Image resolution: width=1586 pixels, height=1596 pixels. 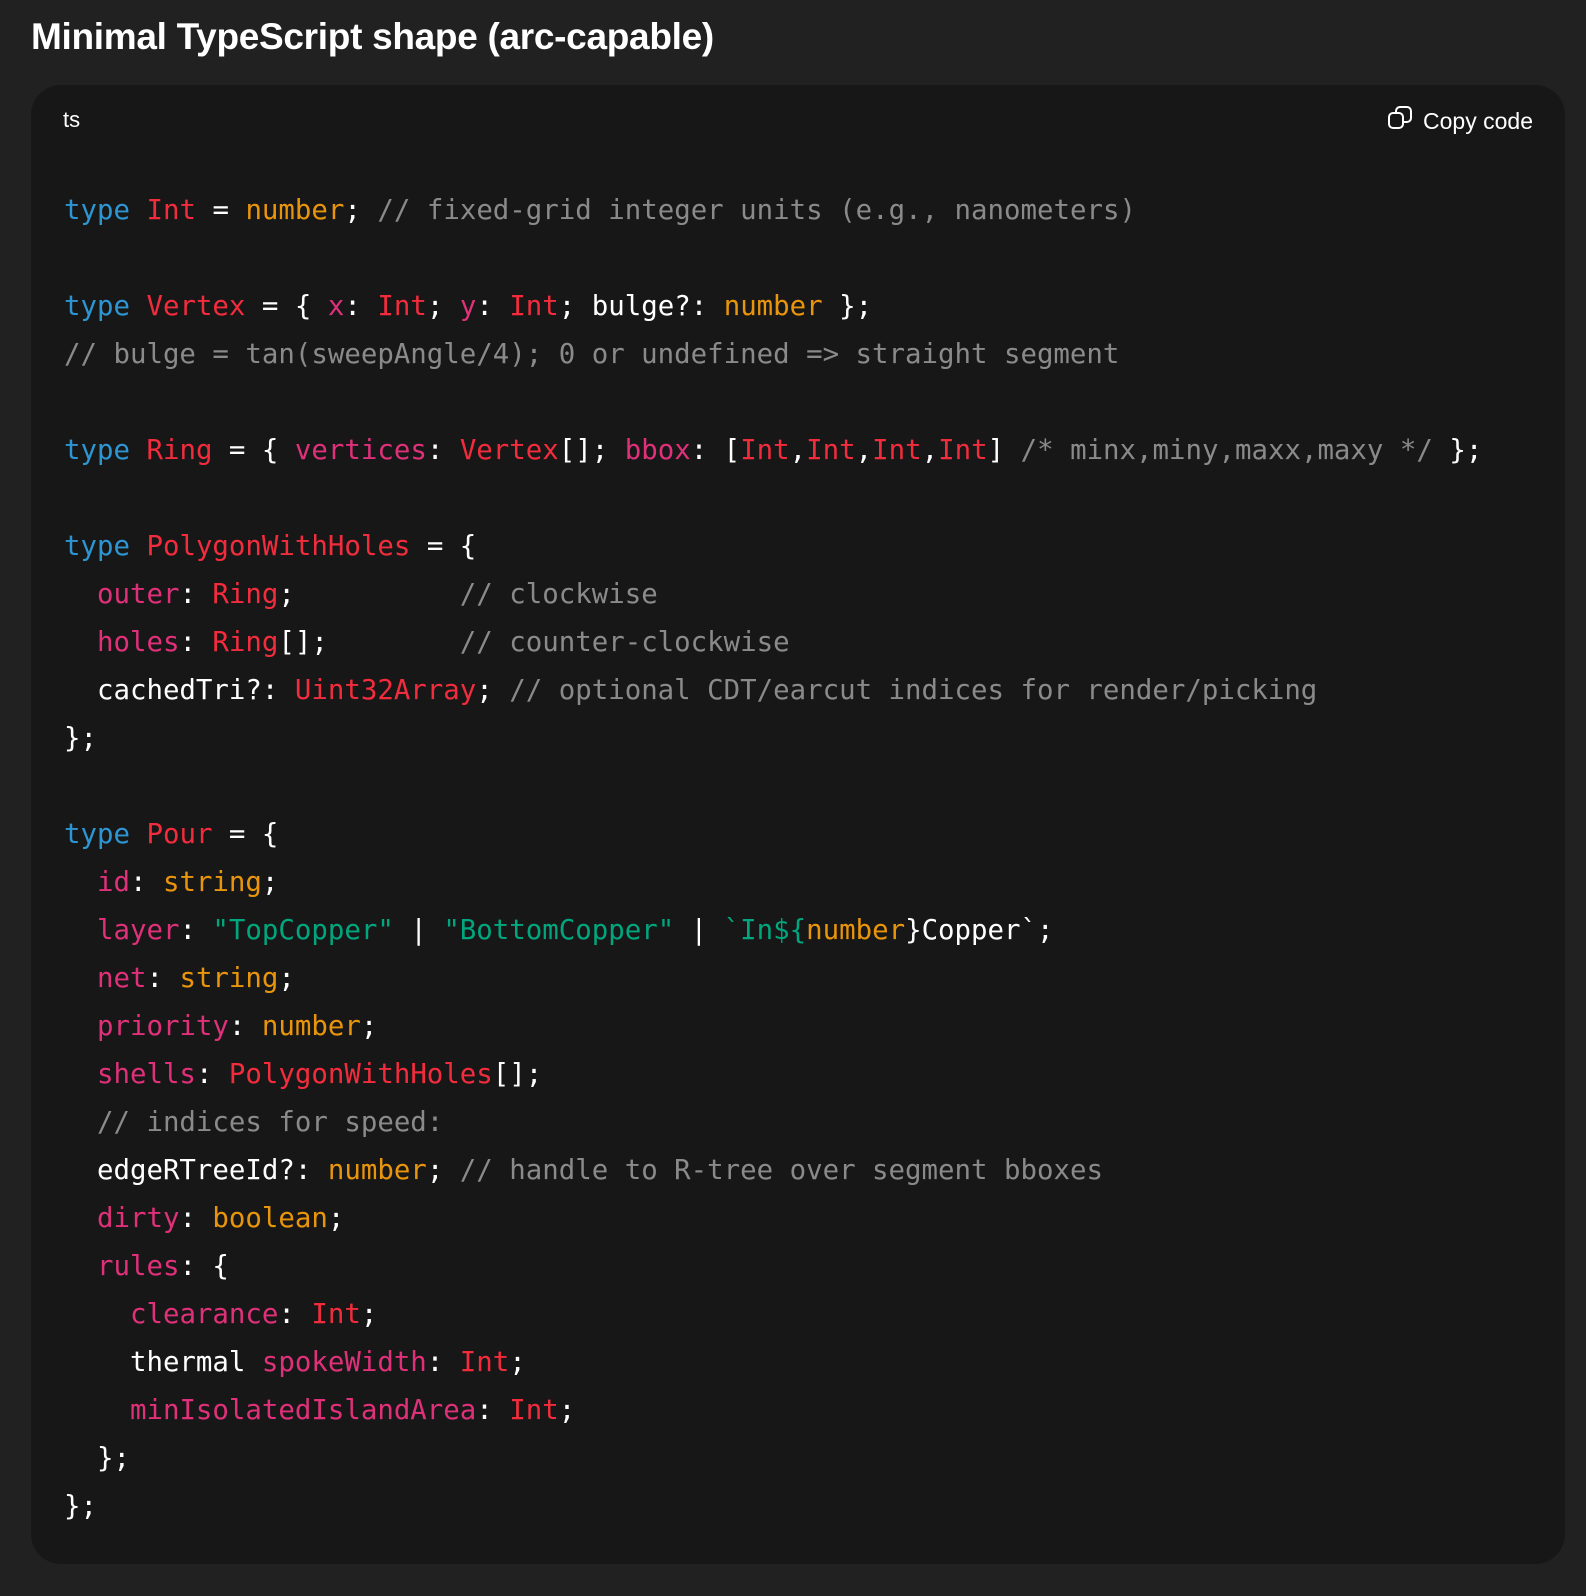 I want to click on code-line: holes: Ring[]; // counter-clockwise, so click(x=773, y=643).